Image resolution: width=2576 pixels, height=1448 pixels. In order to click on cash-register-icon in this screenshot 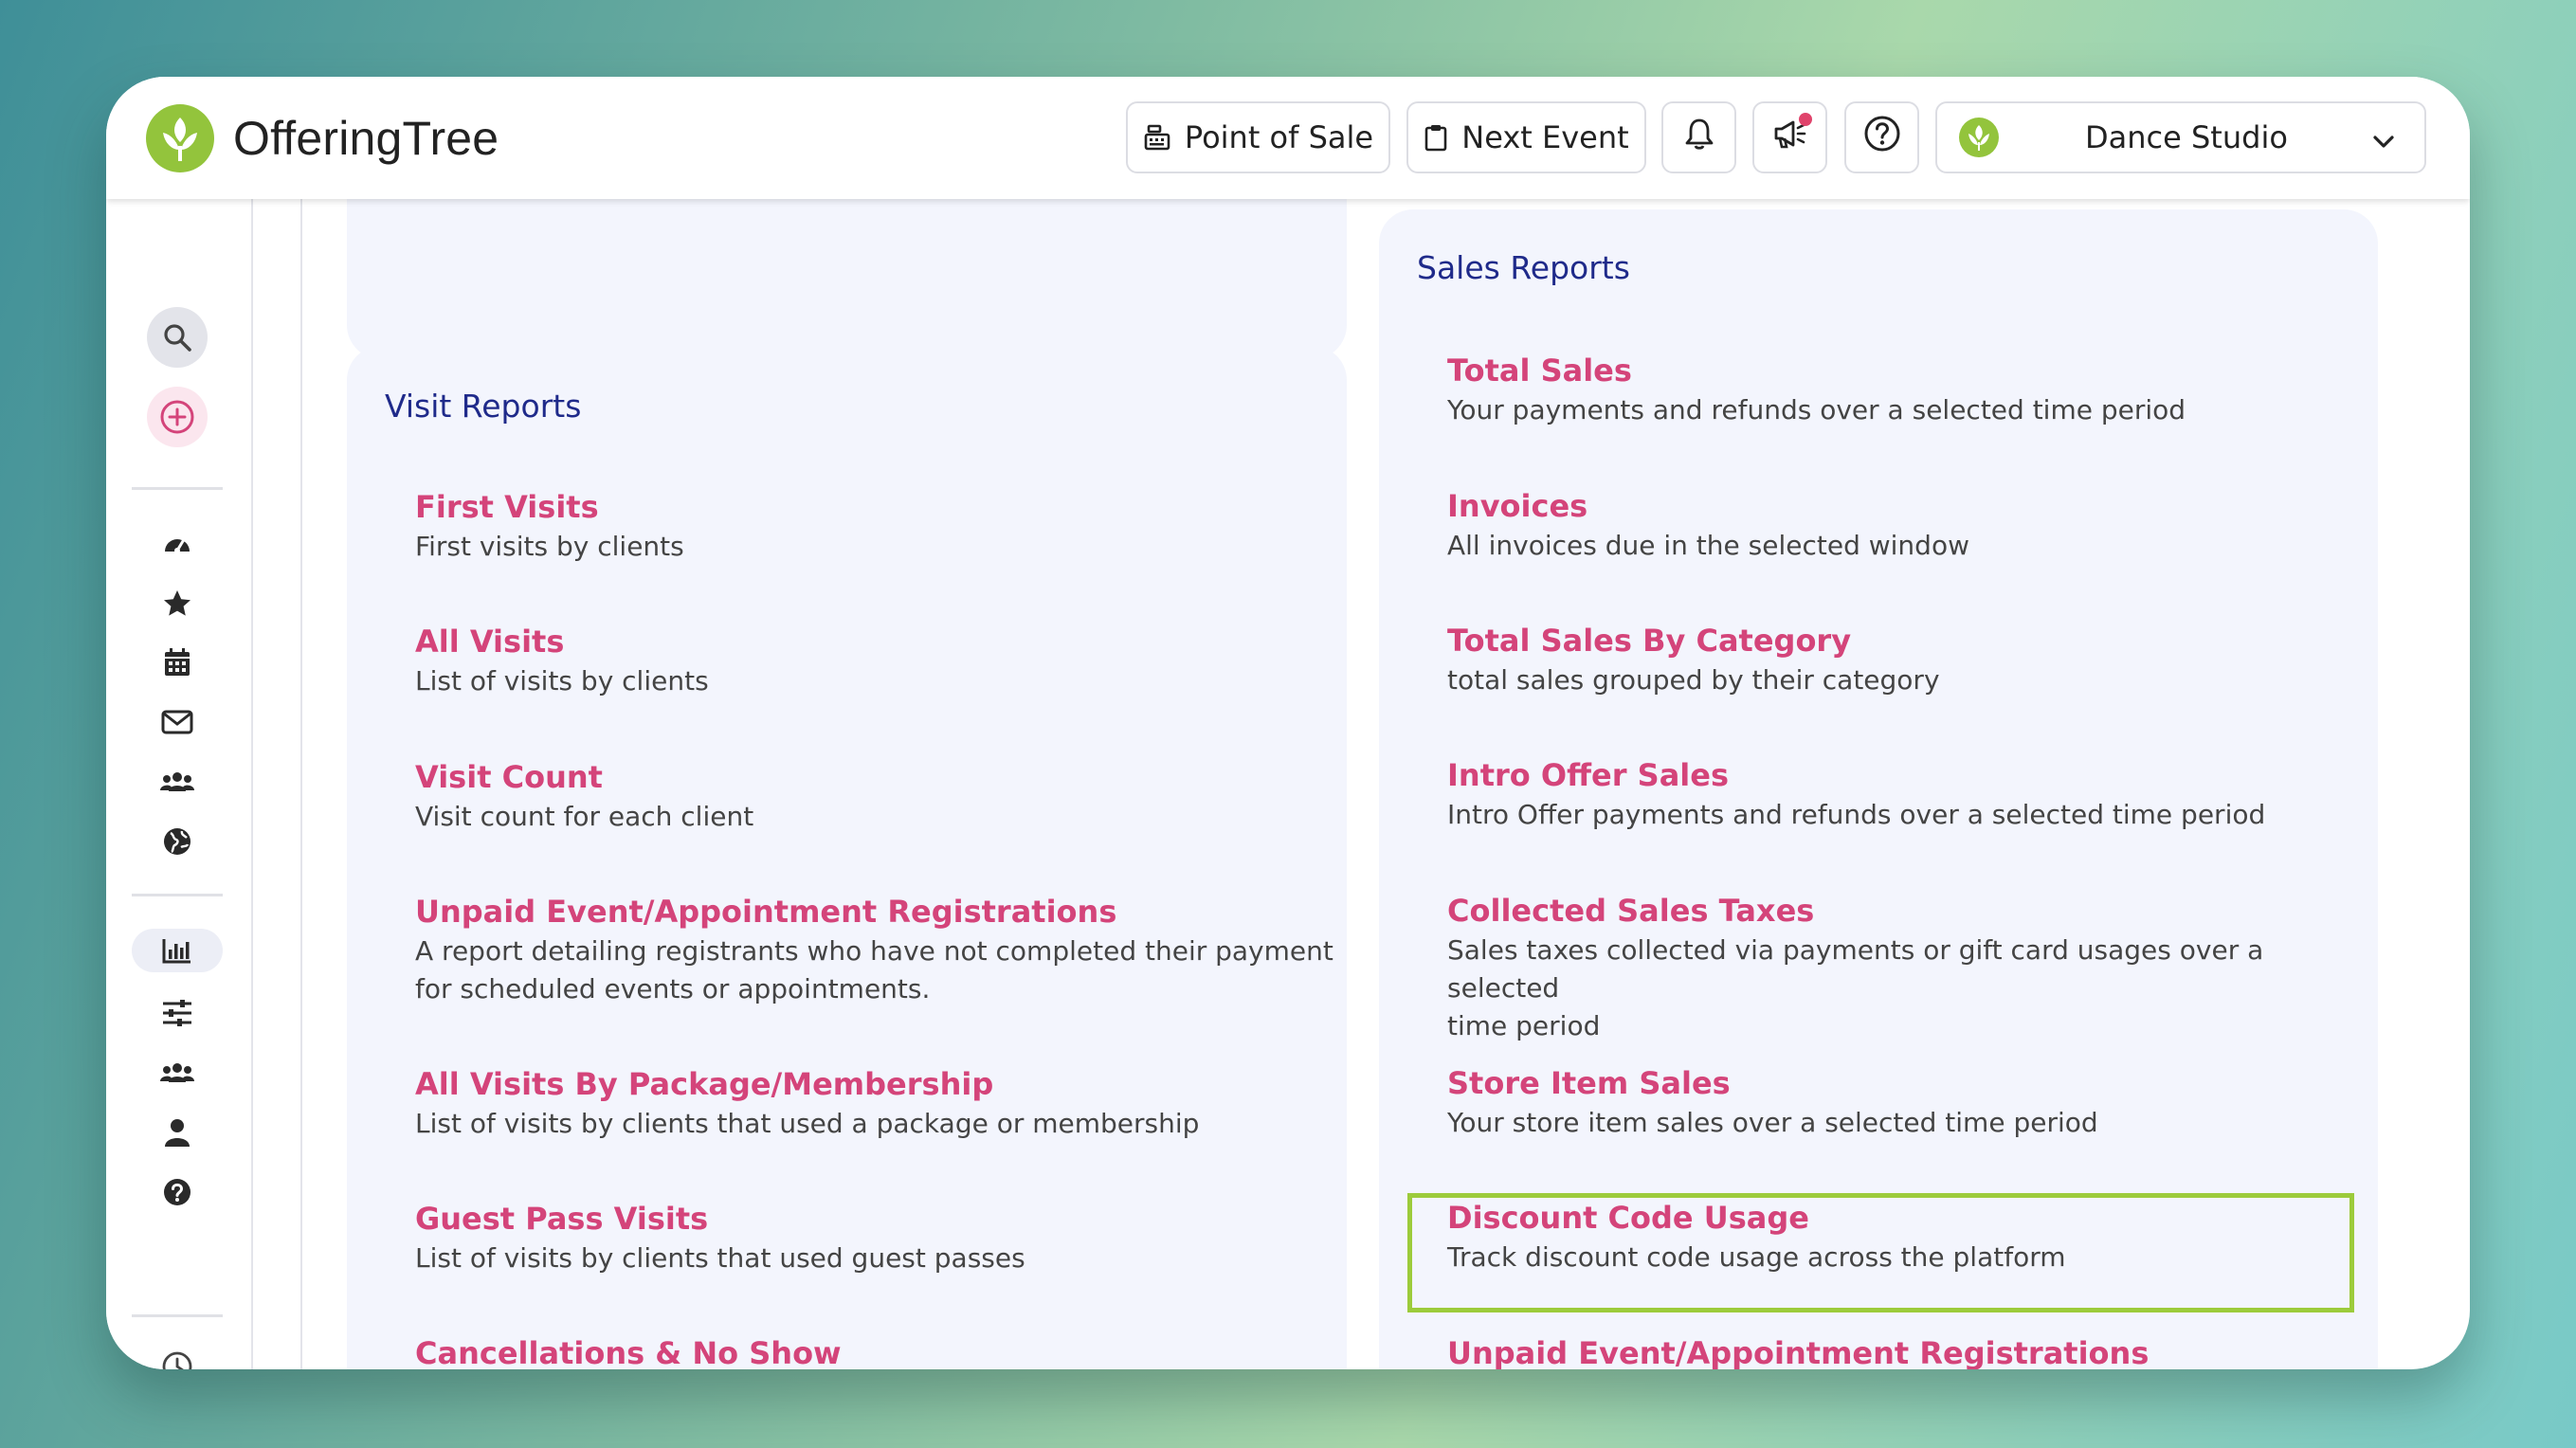, I will do `click(1157, 137)`.